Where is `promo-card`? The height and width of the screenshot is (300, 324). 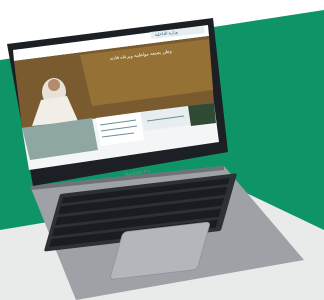 promo-card is located at coordinates (202, 114).